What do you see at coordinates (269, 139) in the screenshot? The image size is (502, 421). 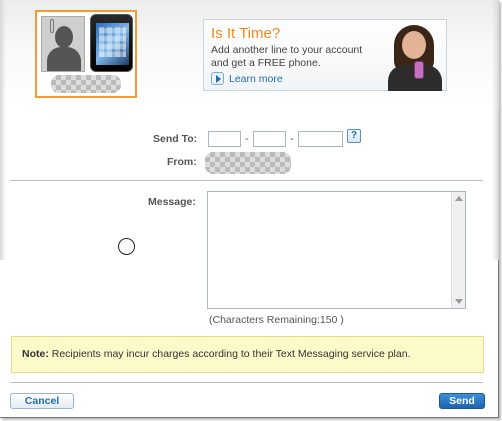 I see `prefix-input` at bounding box center [269, 139].